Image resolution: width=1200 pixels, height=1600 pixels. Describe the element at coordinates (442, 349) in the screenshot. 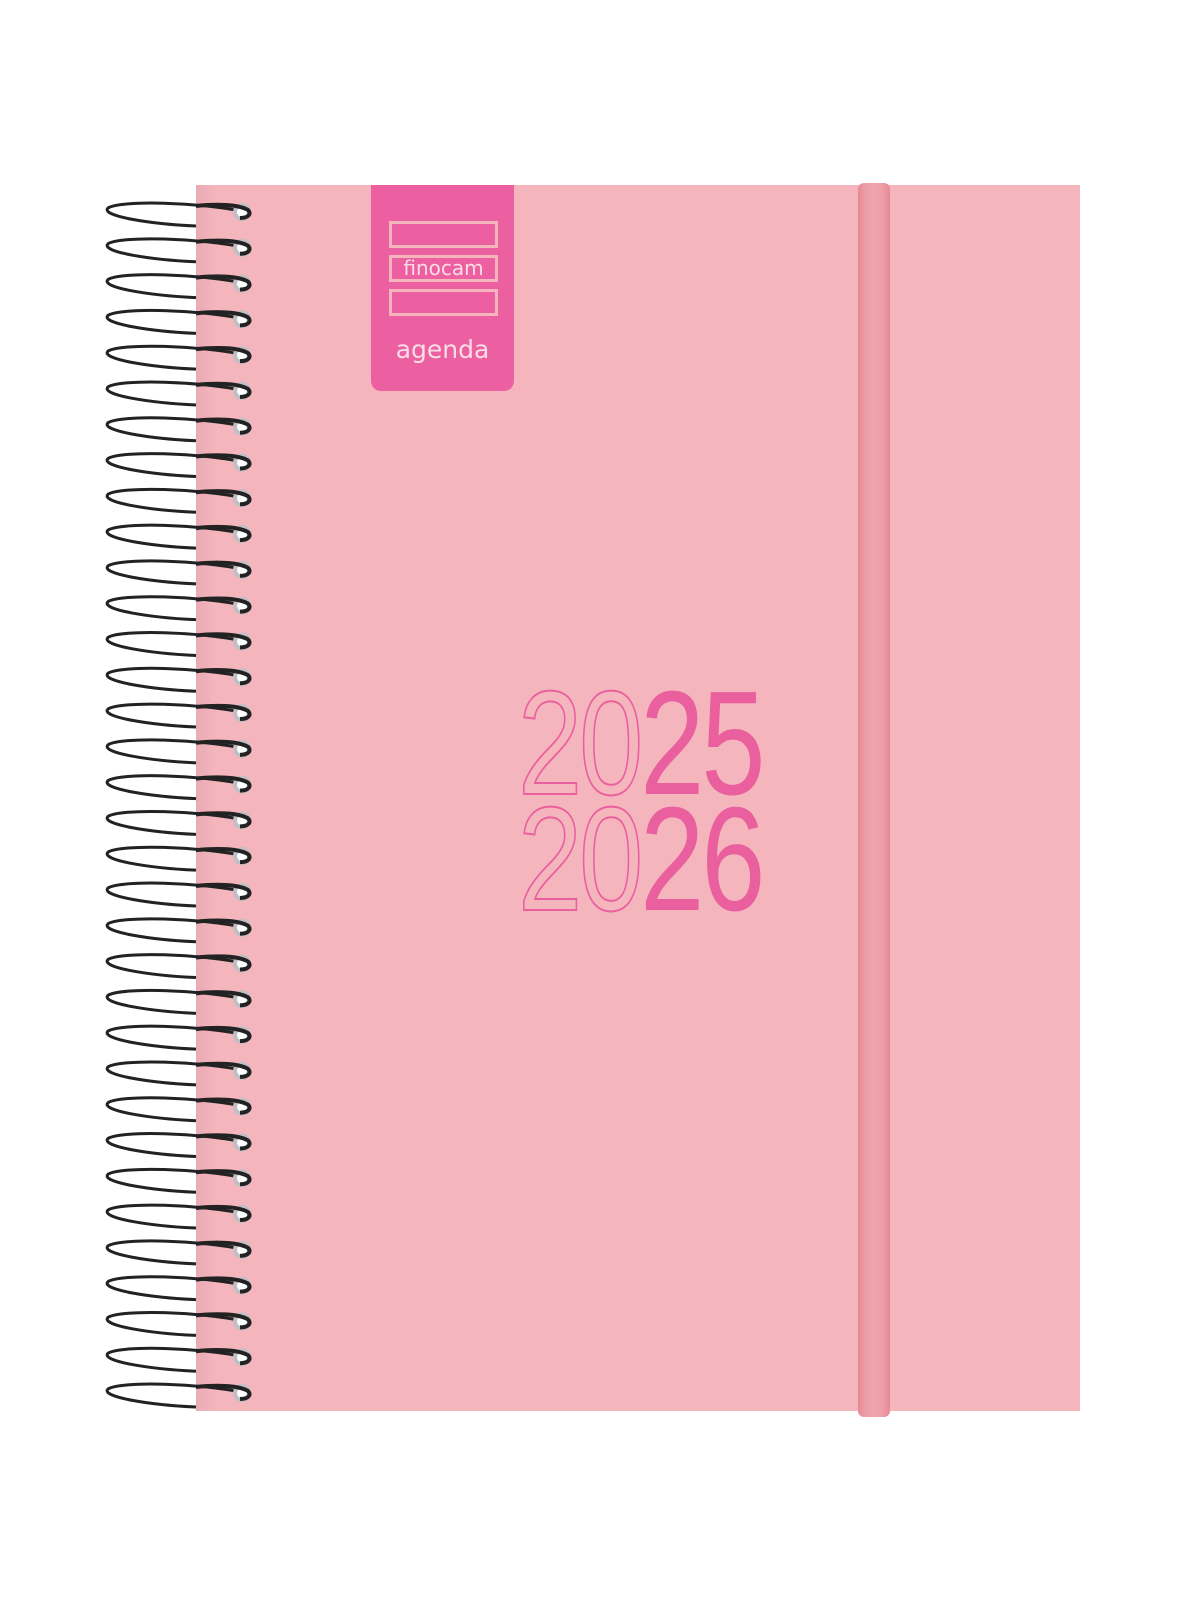

I see `logo-product-word: agenda` at that location.